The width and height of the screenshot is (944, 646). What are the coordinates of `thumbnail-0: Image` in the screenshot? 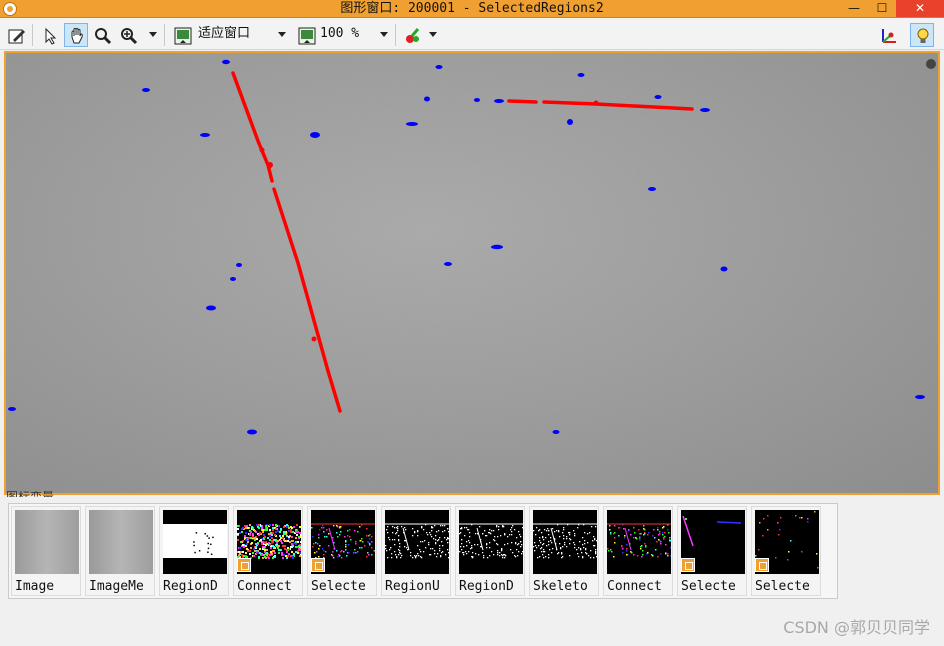 It's located at (46, 551).